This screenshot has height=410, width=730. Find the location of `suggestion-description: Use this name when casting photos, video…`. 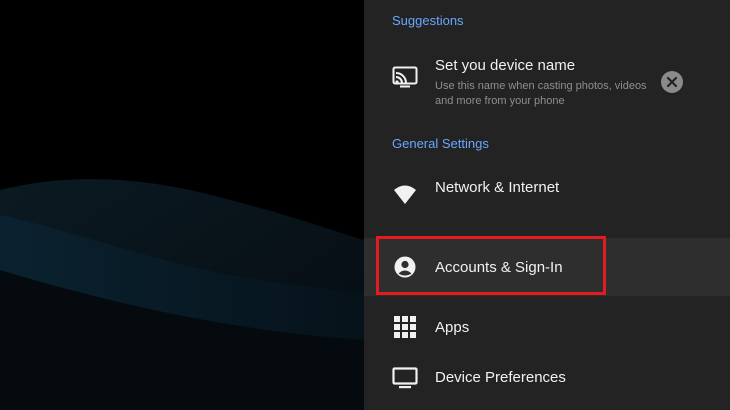

suggestion-description: Use this name when casting photos, video… is located at coordinates (541, 93).